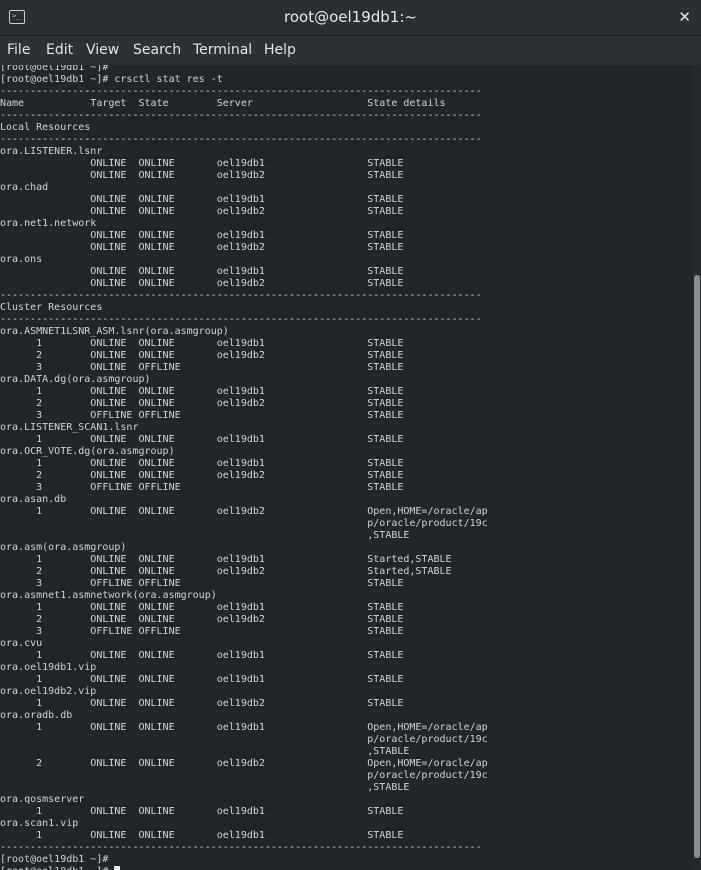 This screenshot has width=701, height=870. Describe the element at coordinates (24, 187) in the screenshot. I see `resource-name: ora.chad` at that location.